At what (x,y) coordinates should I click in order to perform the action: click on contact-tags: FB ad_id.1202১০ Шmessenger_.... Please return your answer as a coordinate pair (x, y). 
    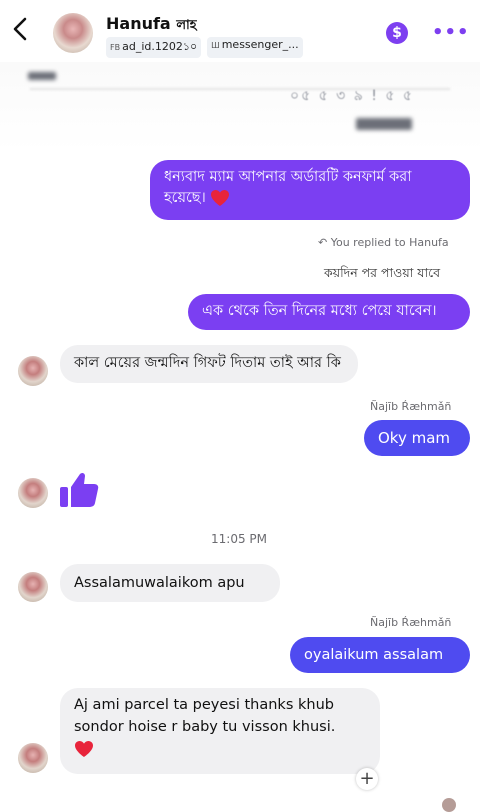
    Looking at the image, I should click on (204, 47).